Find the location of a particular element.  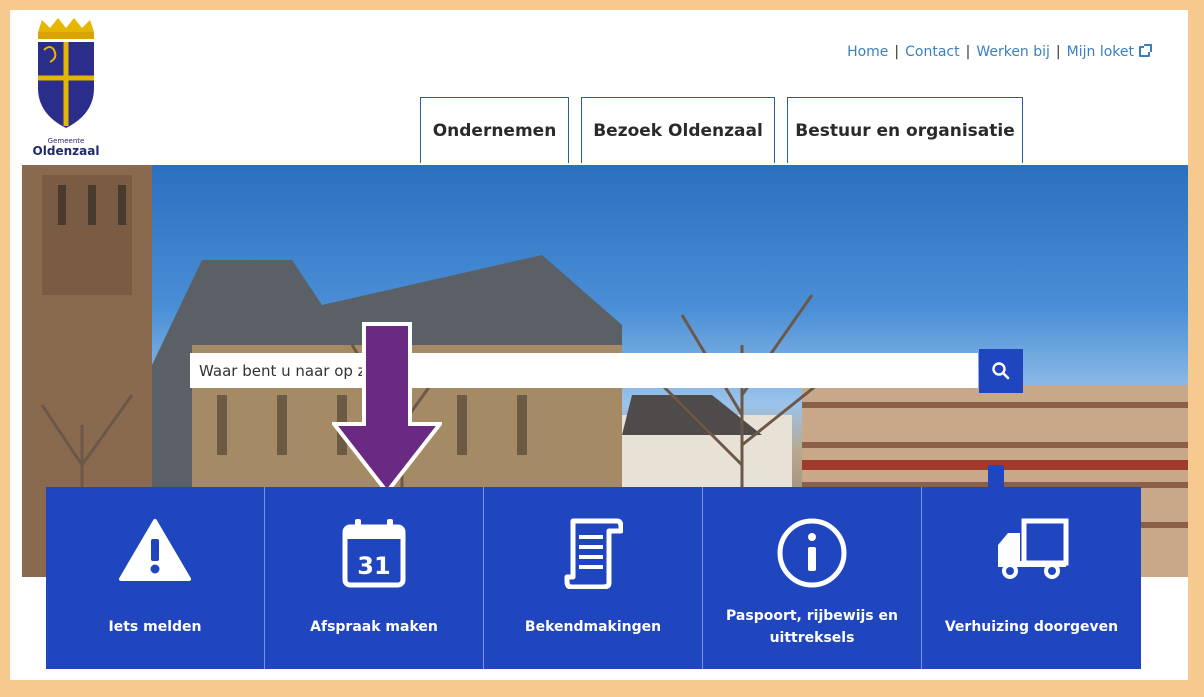

external-link-icon is located at coordinates (1145, 50).